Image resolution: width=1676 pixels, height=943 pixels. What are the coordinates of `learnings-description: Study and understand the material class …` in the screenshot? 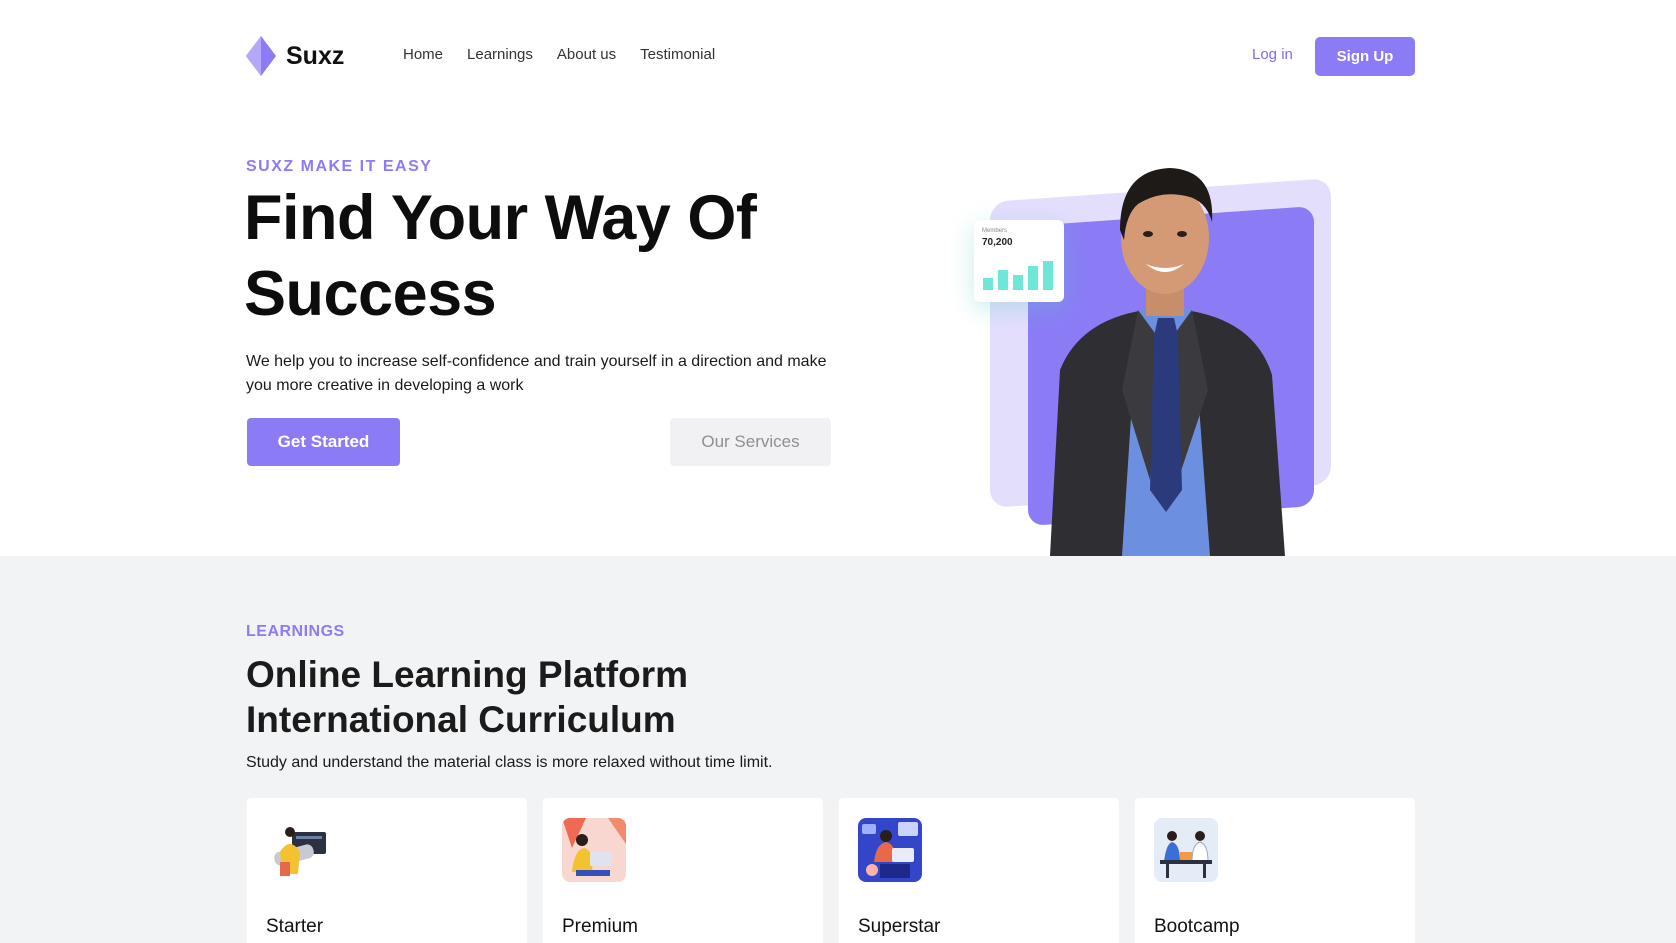 It's located at (509, 762).